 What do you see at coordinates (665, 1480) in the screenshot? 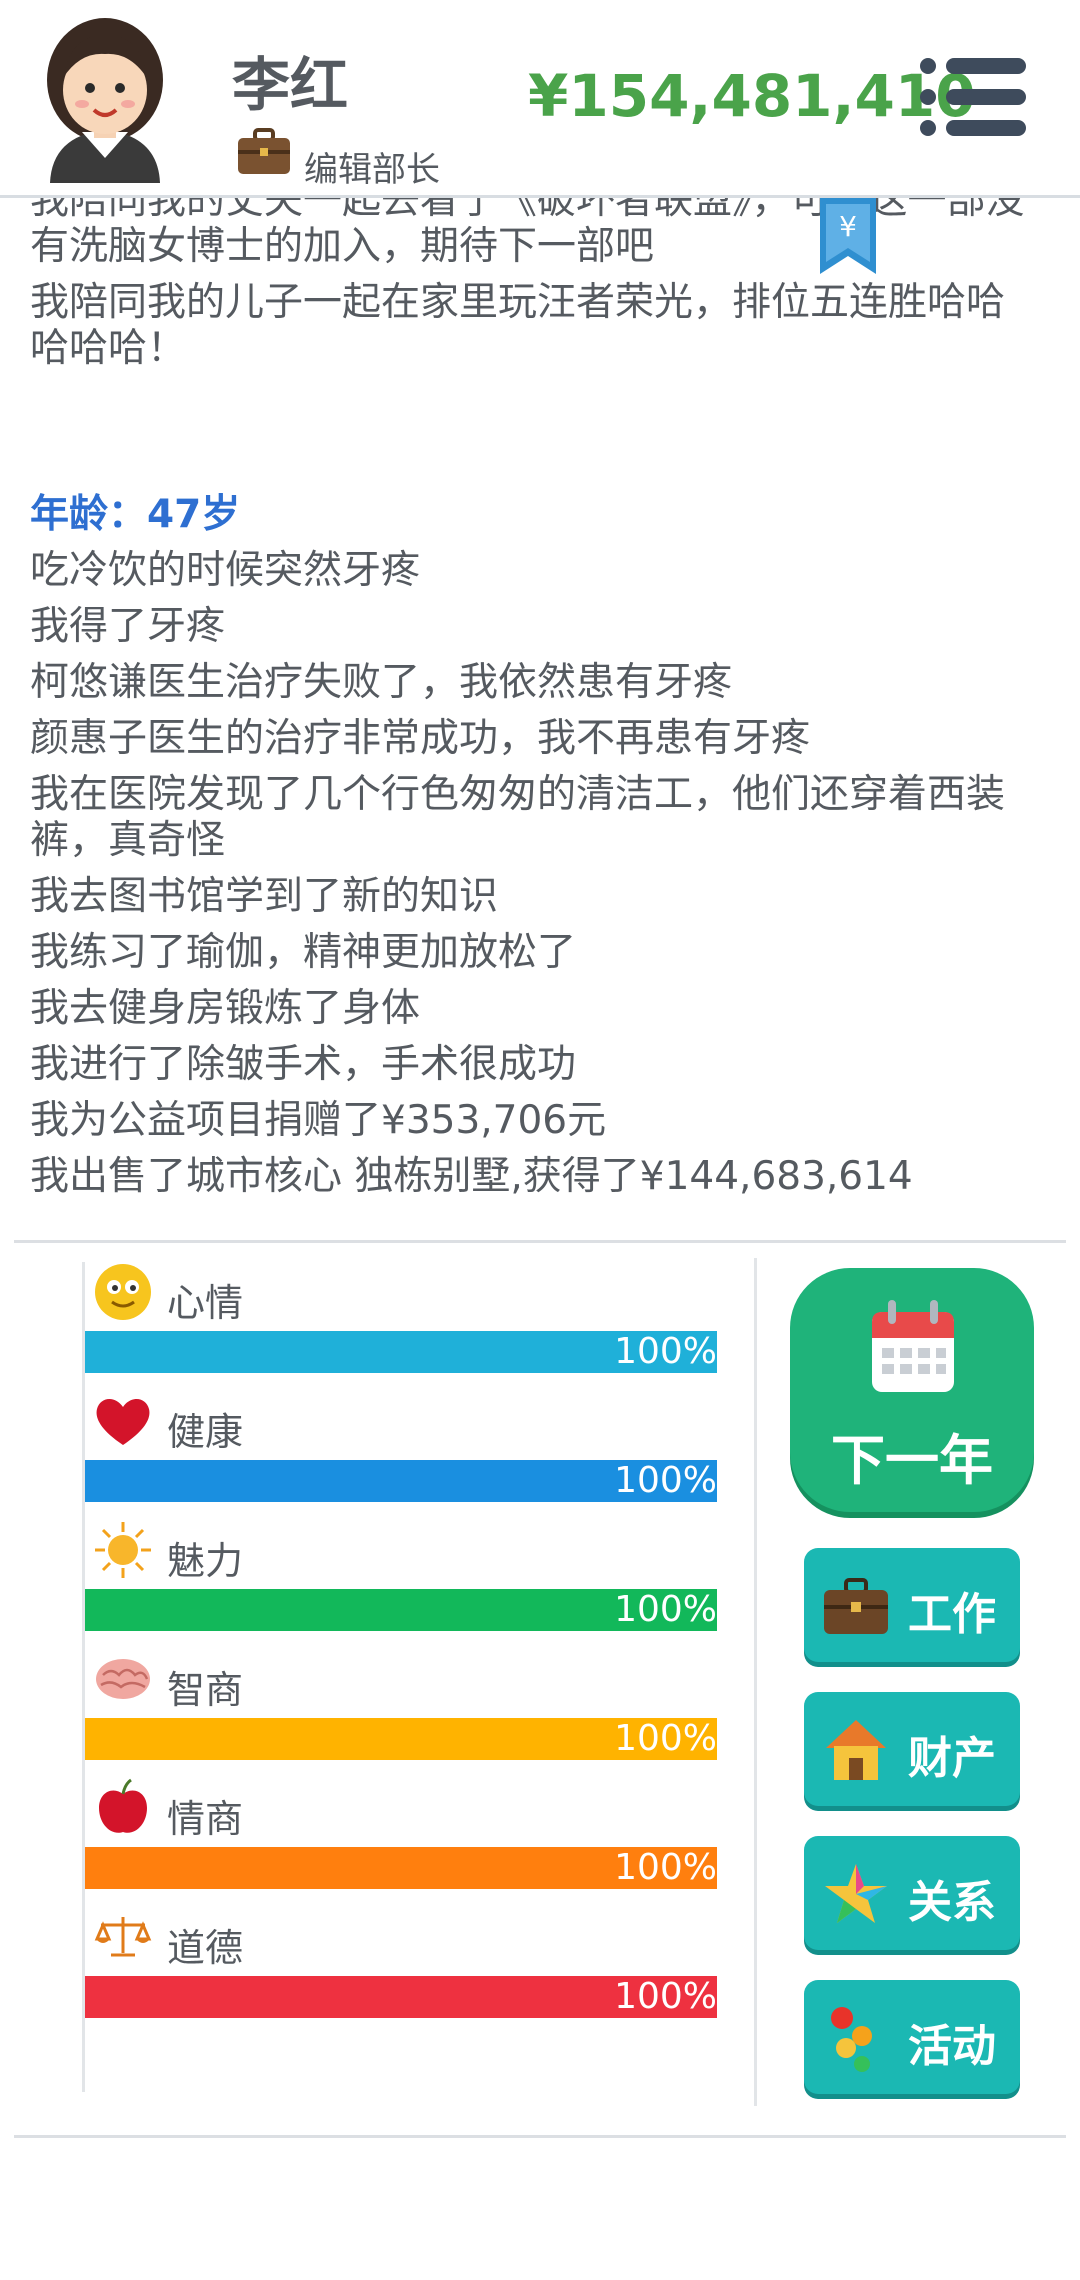
I see `health-value: 100%` at bounding box center [665, 1480].